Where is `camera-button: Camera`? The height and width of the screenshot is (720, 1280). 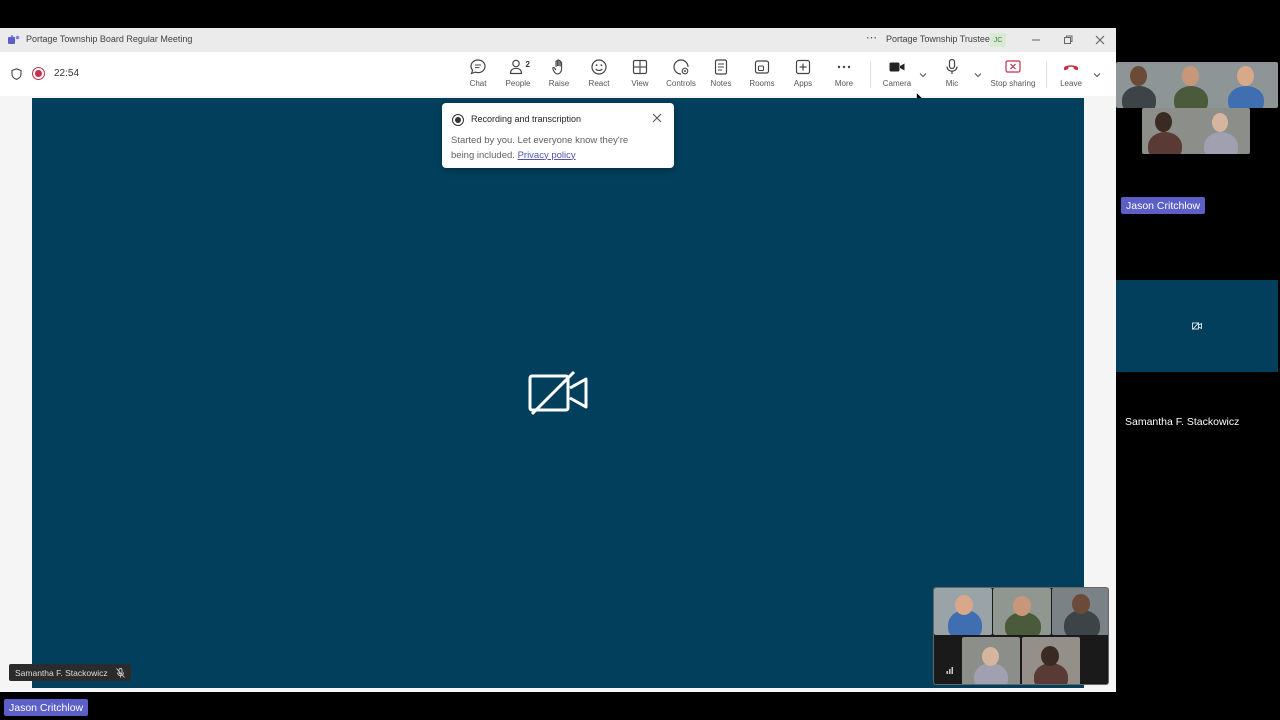
camera-button: Camera is located at coordinates (897, 75).